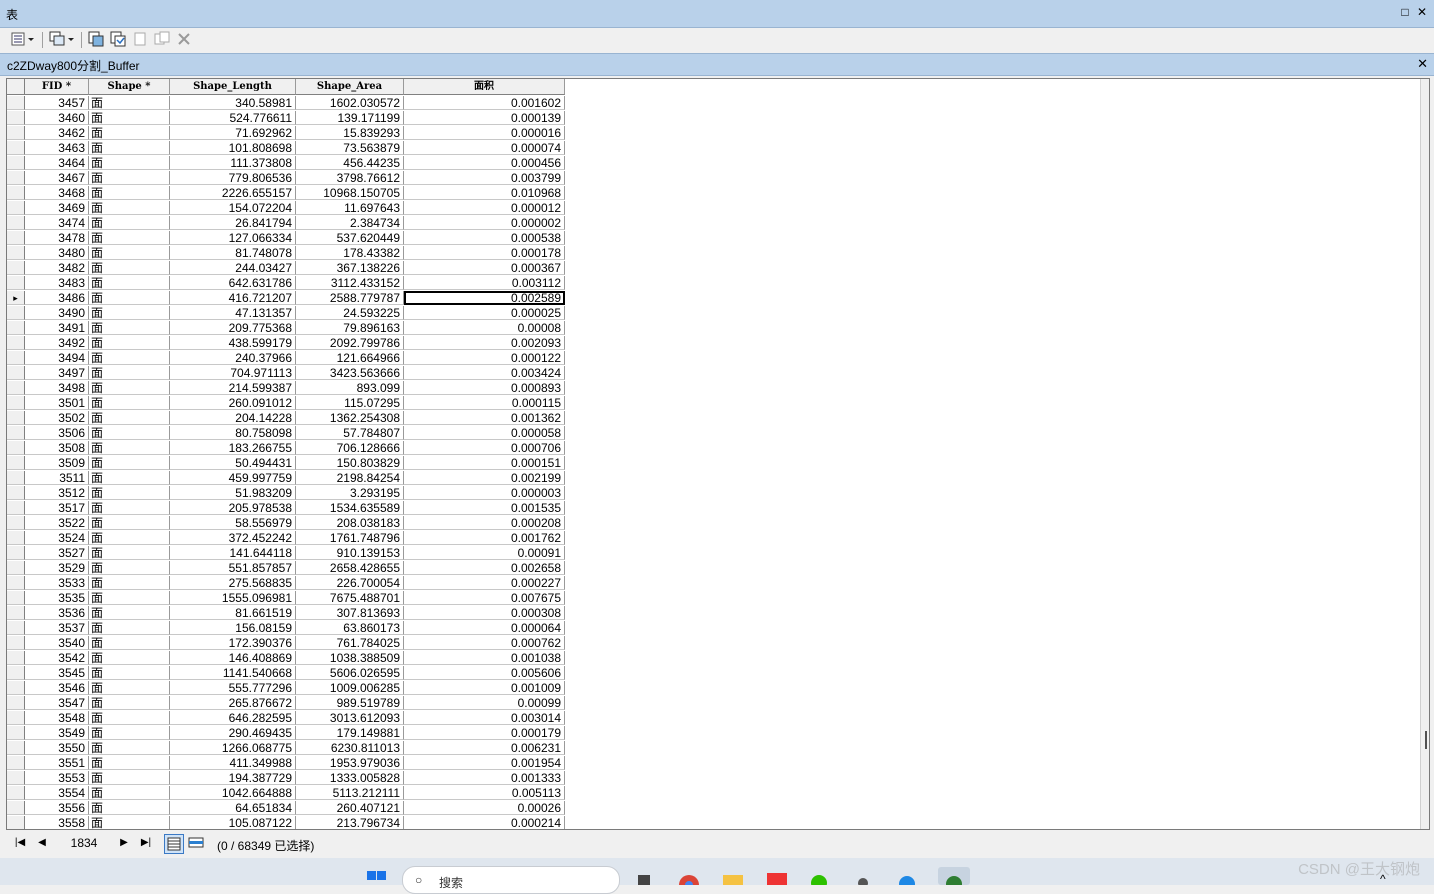  Describe the element at coordinates (233, 583) in the screenshot. I see `cell-shape-length: 275.568835` at that location.